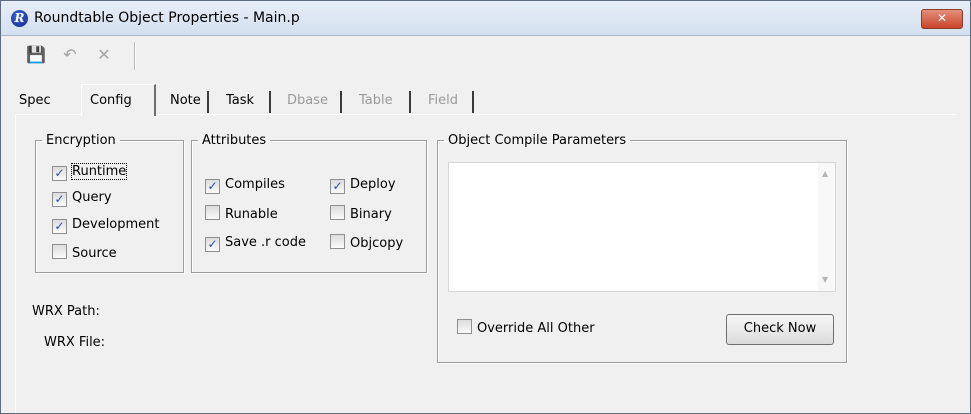 The width and height of the screenshot is (971, 414). Describe the element at coordinates (255, 184) in the screenshot. I see `checkbox-label: Compiles` at that location.